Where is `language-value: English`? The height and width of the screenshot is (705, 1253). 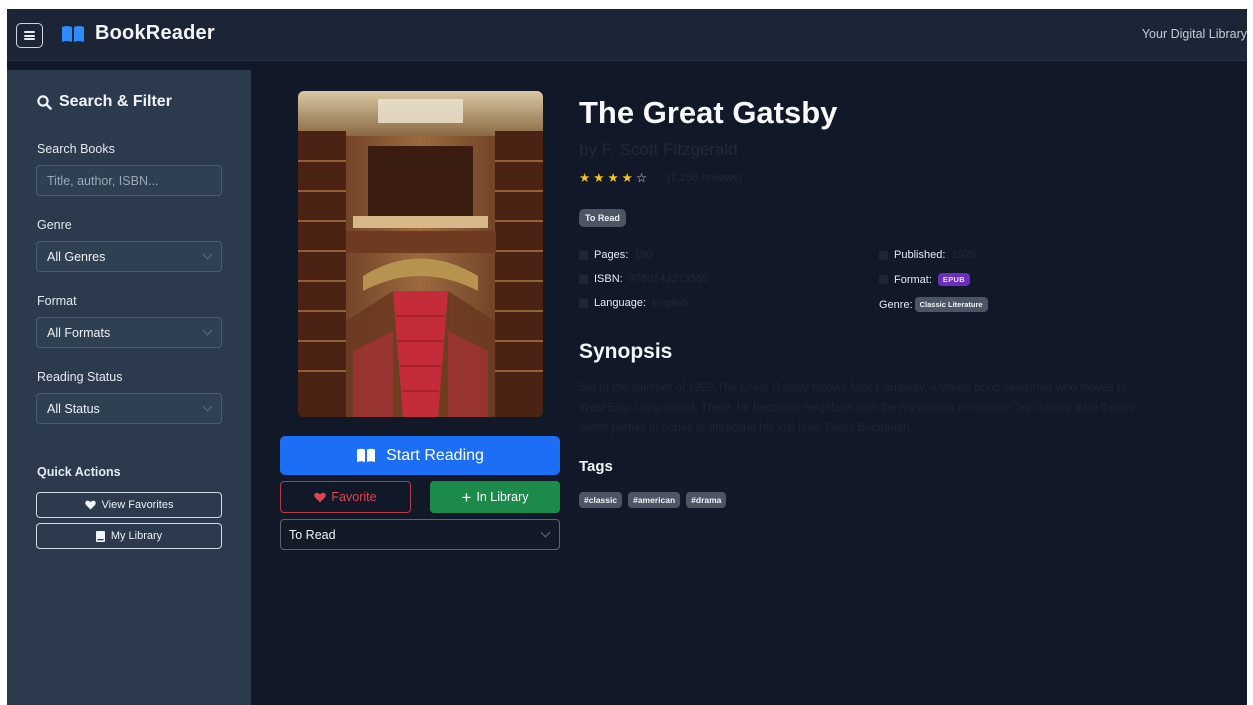
language-value: English is located at coordinates (670, 303).